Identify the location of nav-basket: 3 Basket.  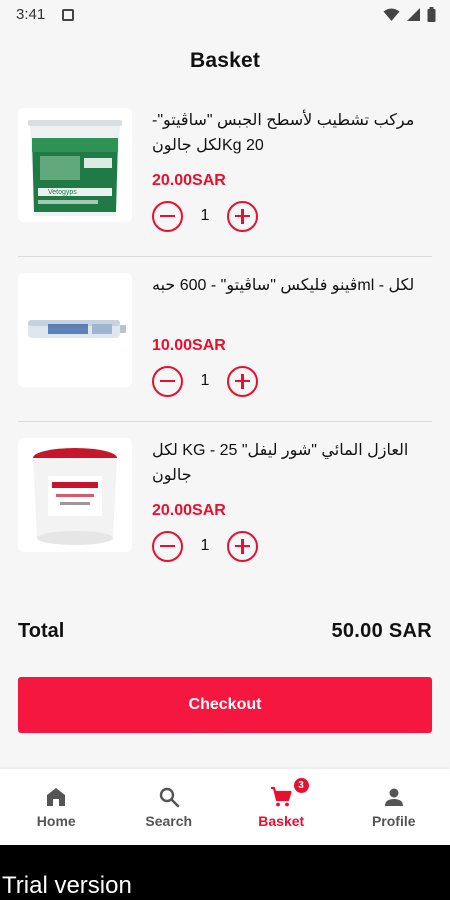
(281, 807).